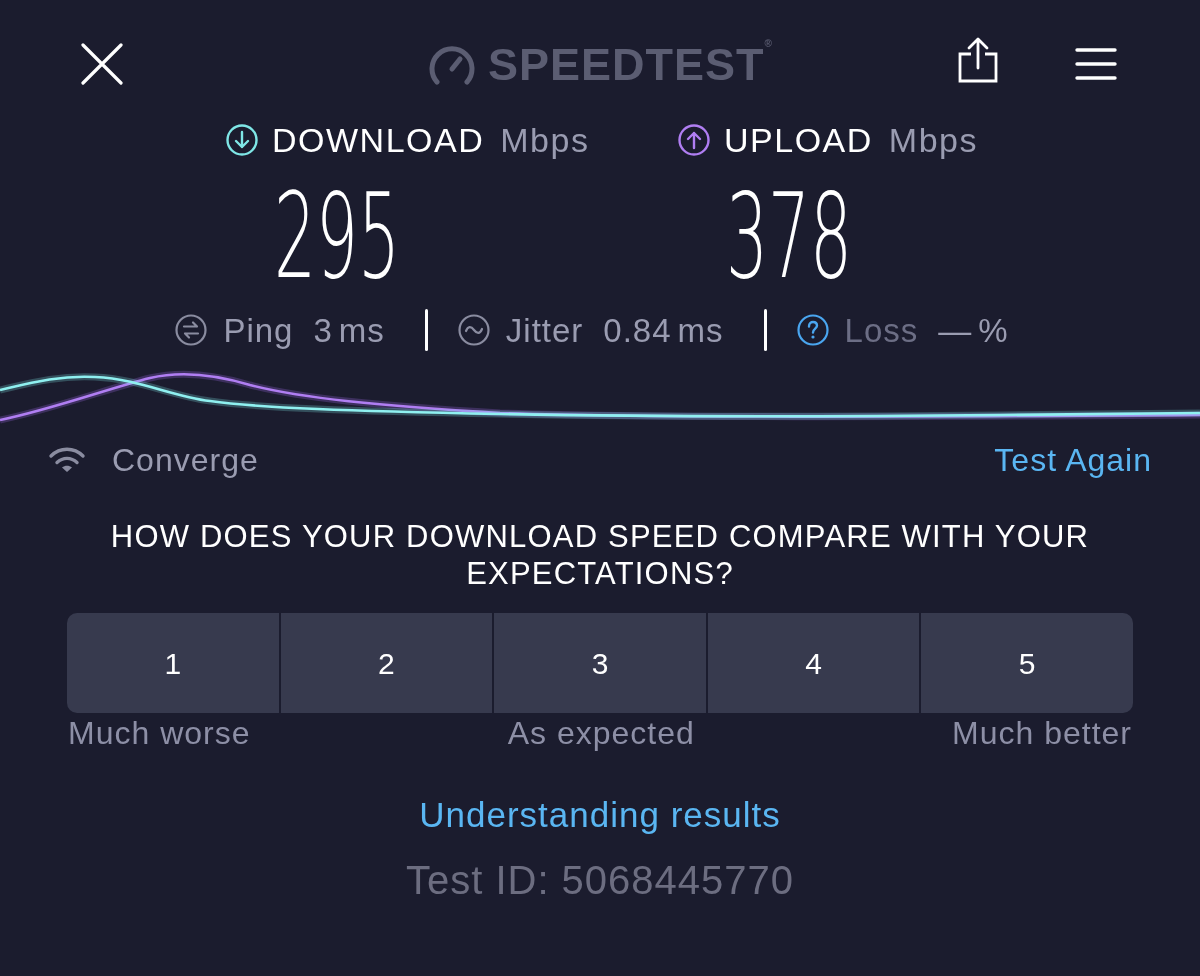  What do you see at coordinates (881, 330) in the screenshot?
I see `stat-label: Loss` at bounding box center [881, 330].